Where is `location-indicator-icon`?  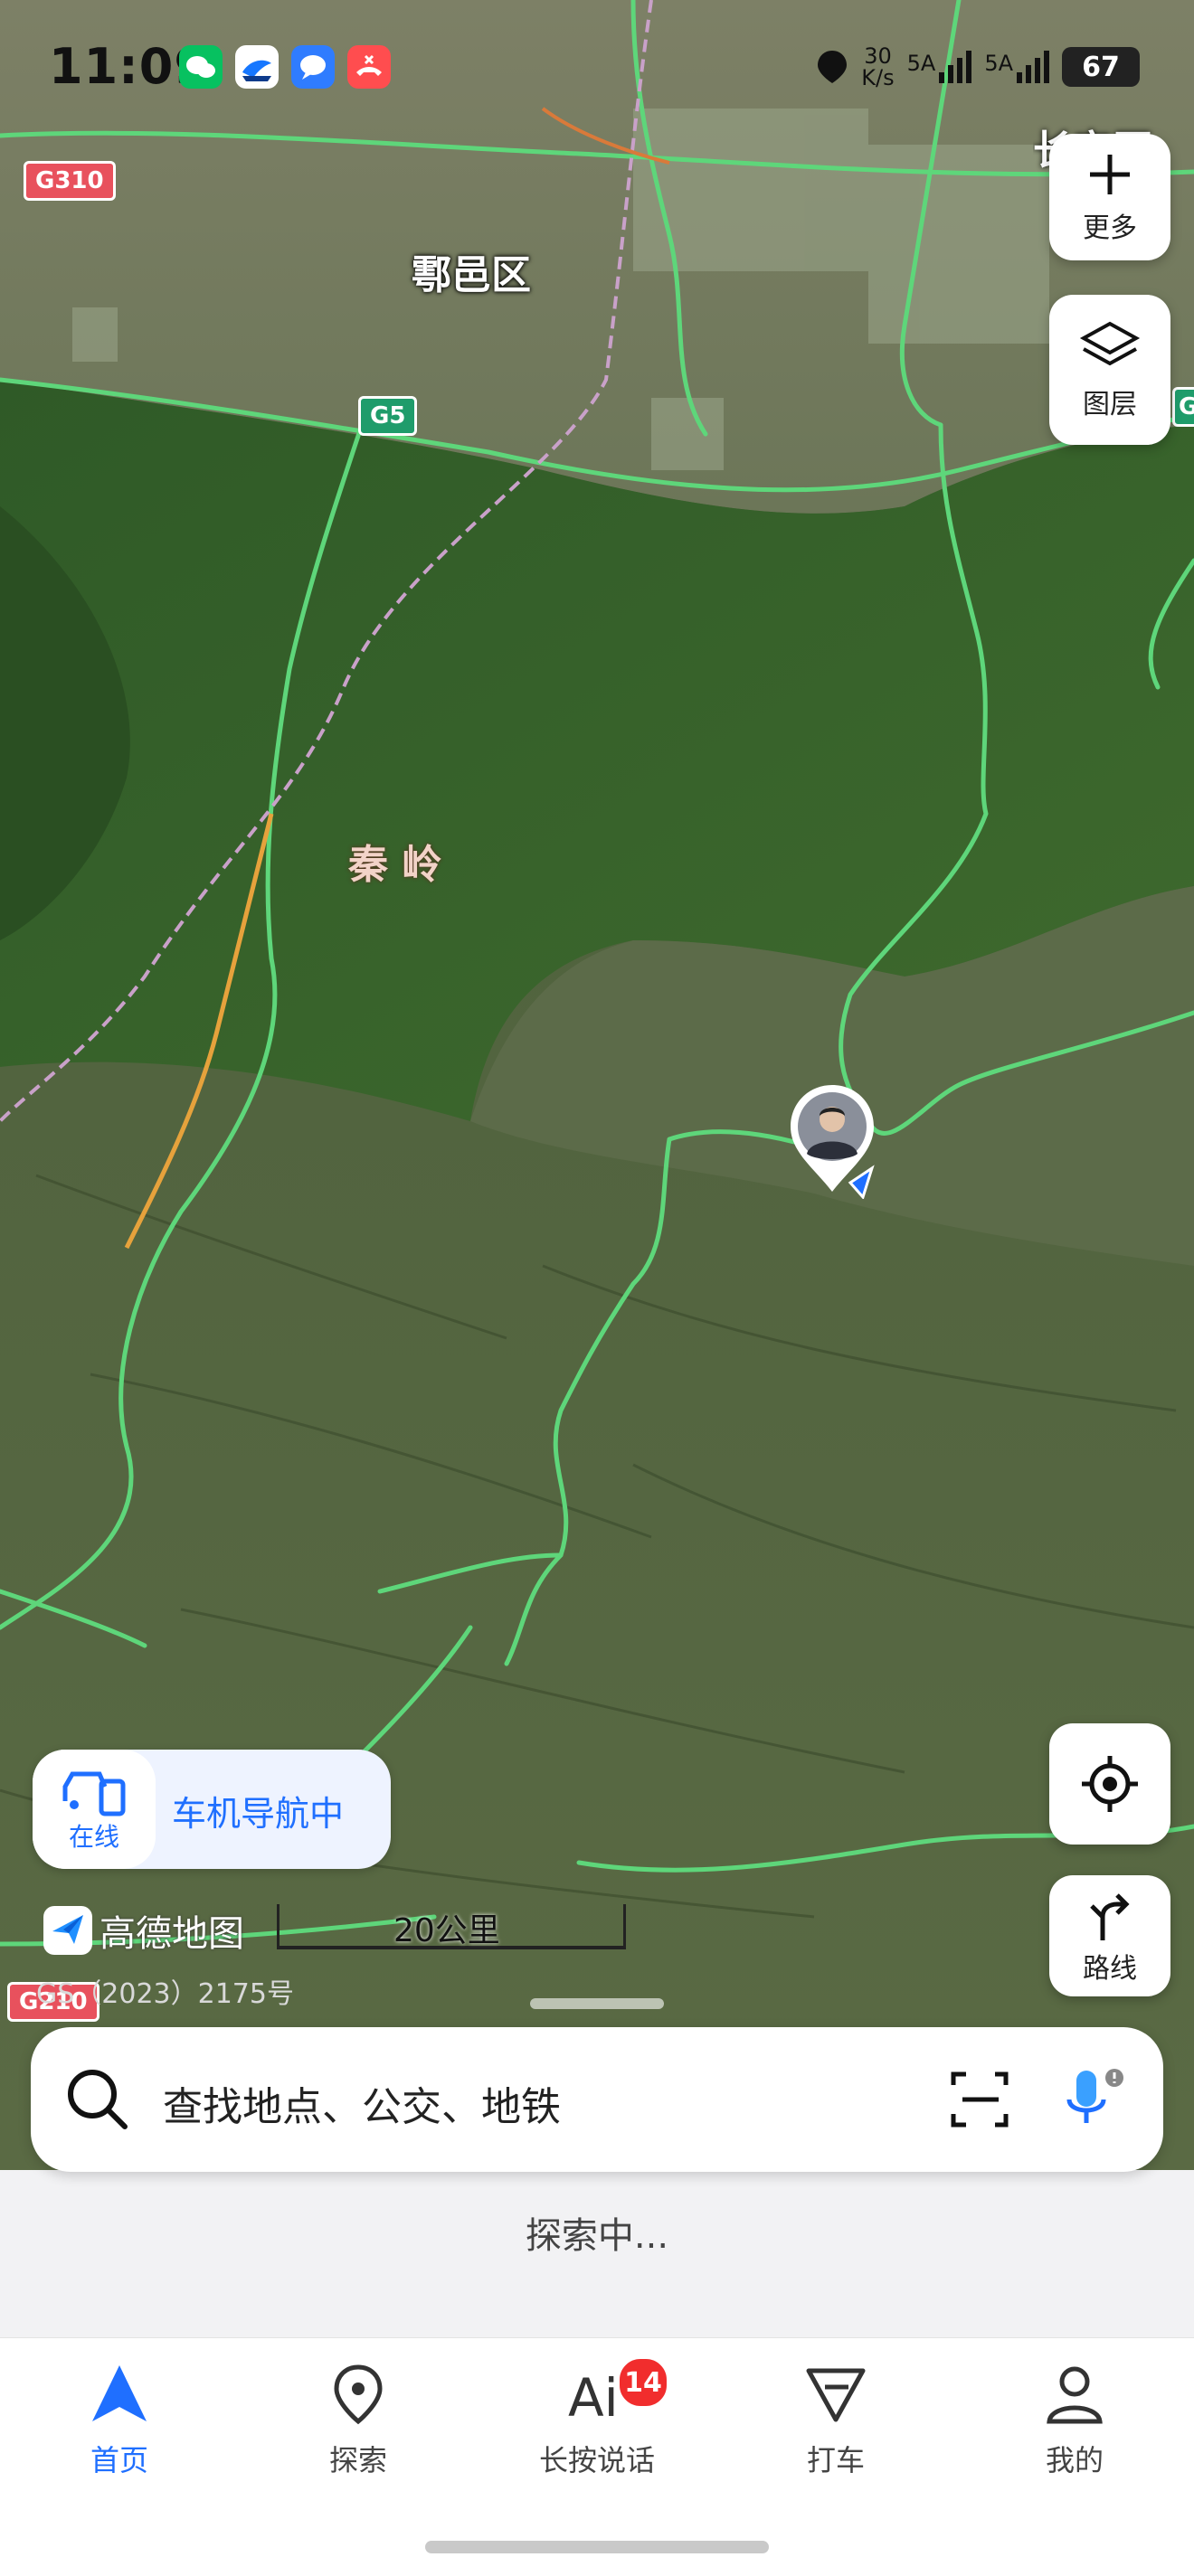 location-indicator-icon is located at coordinates (832, 67).